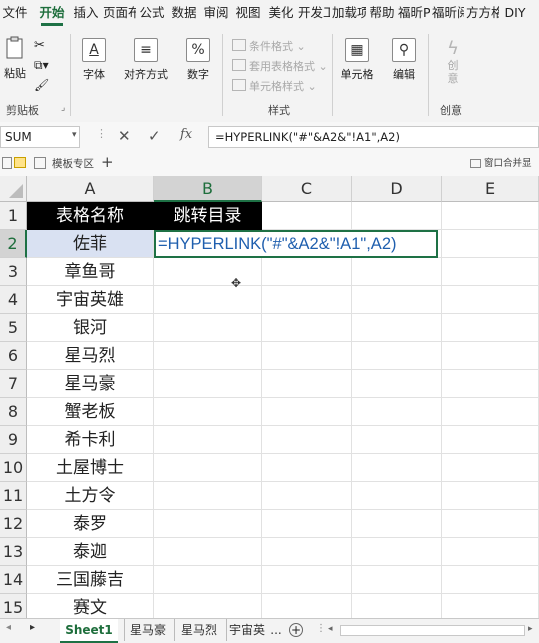 This screenshot has width=539, height=643. I want to click on cell-a4: 宇宙英雄, so click(90, 300).